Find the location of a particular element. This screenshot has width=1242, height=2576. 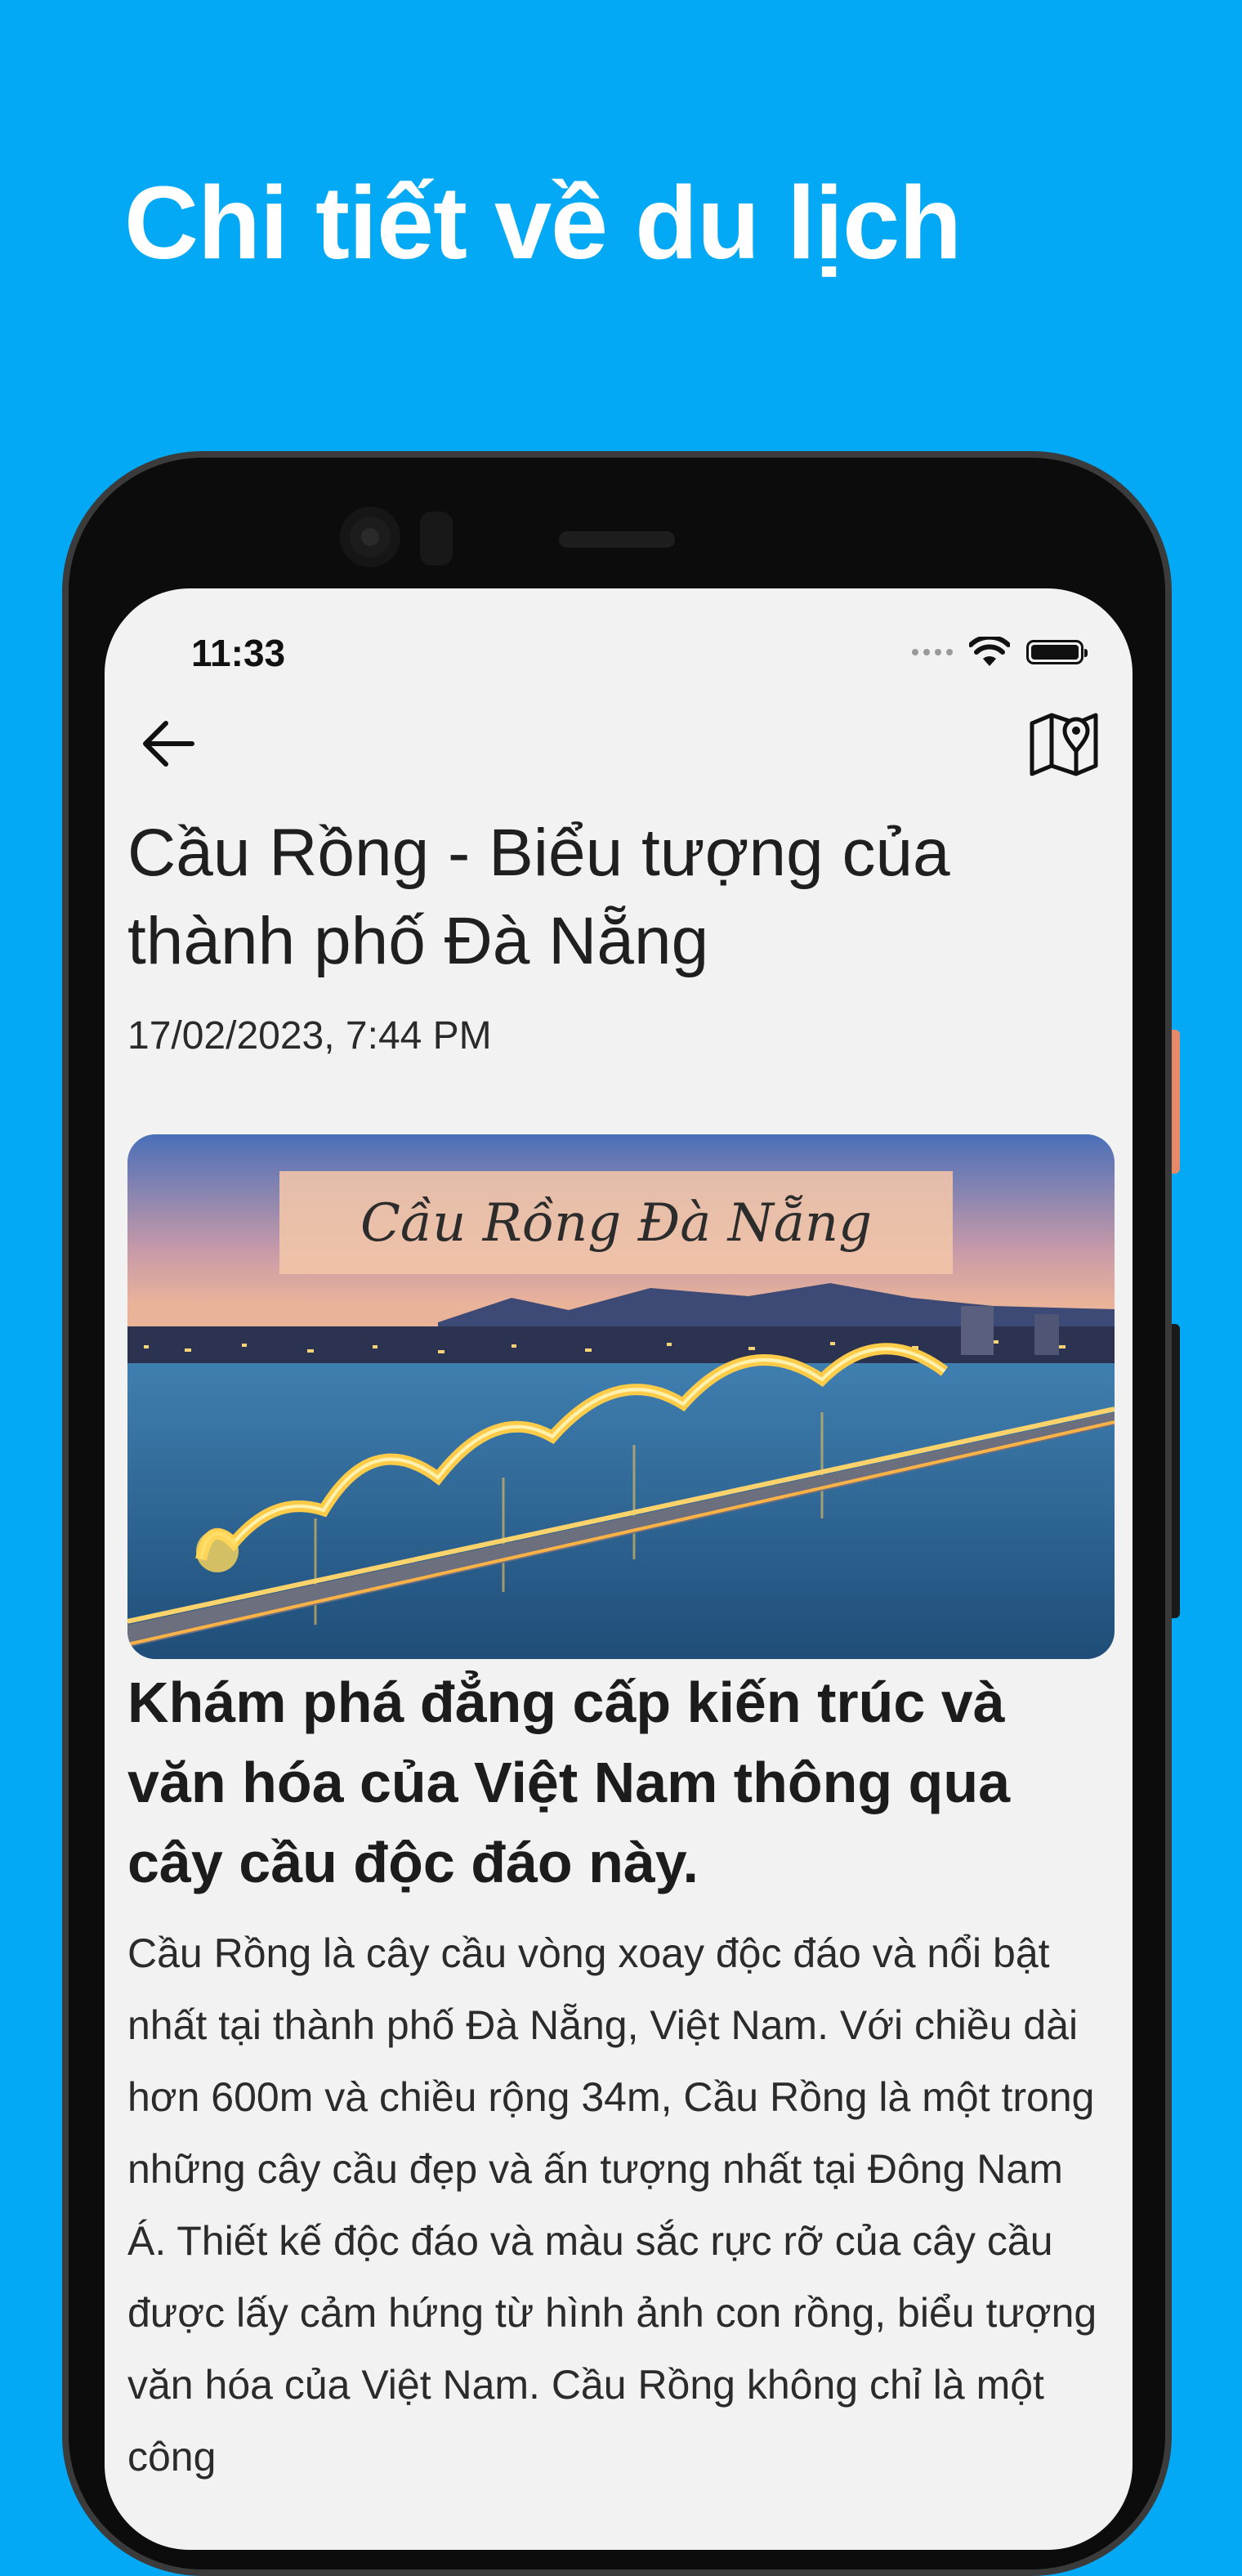

article-date: 17/02/2023, 7:44 PM is located at coordinates (310, 1036).